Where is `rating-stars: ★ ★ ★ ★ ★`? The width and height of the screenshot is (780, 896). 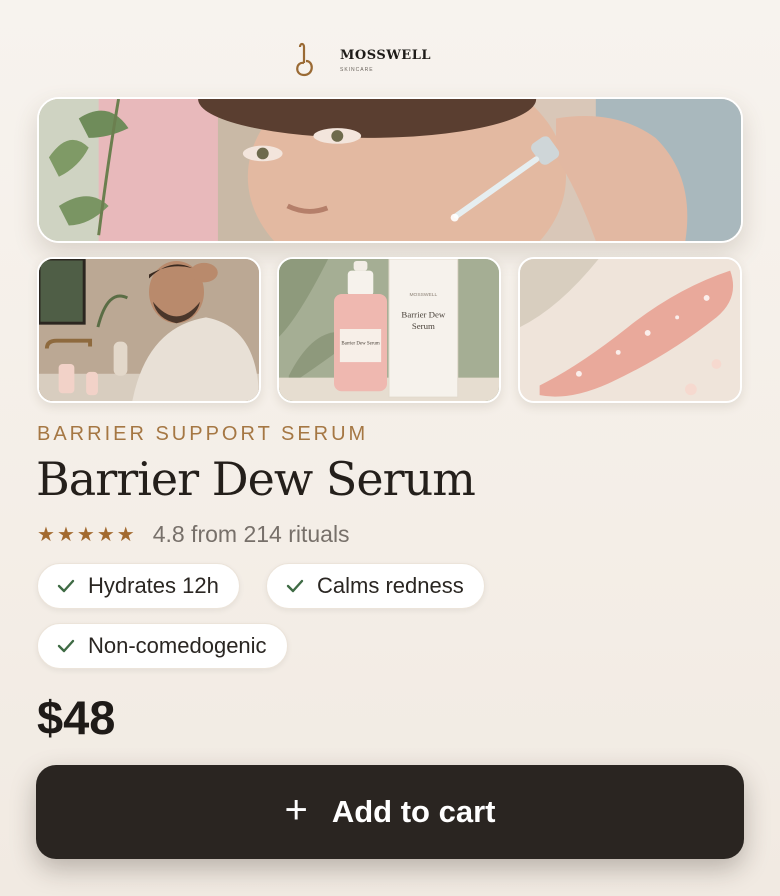
rating-stars: ★ ★ ★ ★ ★ is located at coordinates (86, 534).